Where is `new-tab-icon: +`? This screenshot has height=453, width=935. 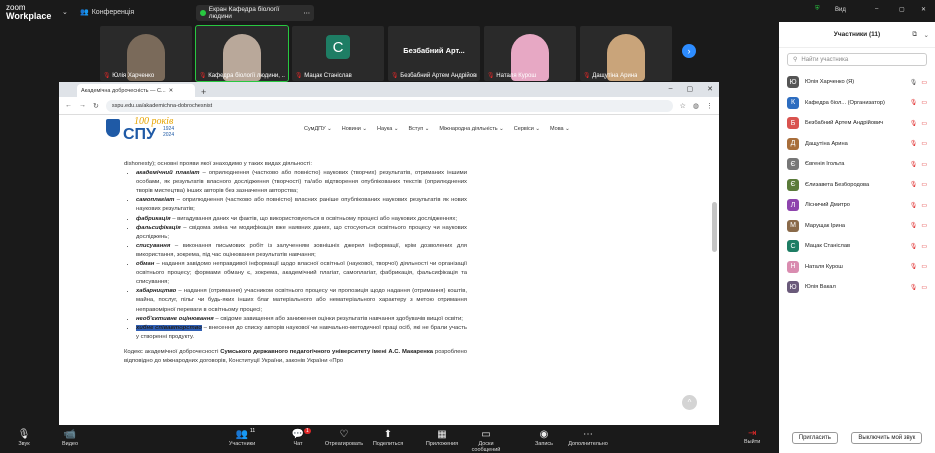 new-tab-icon: + is located at coordinates (203, 92).